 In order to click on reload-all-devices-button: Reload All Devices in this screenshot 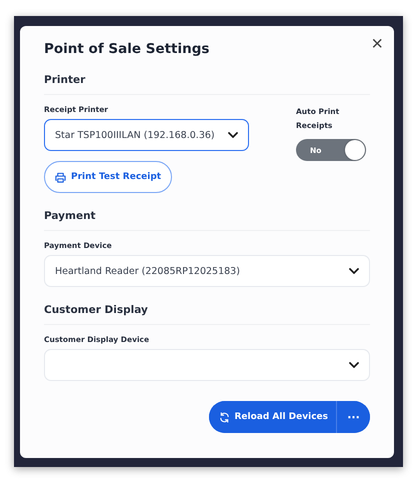, I will do `click(273, 417)`.